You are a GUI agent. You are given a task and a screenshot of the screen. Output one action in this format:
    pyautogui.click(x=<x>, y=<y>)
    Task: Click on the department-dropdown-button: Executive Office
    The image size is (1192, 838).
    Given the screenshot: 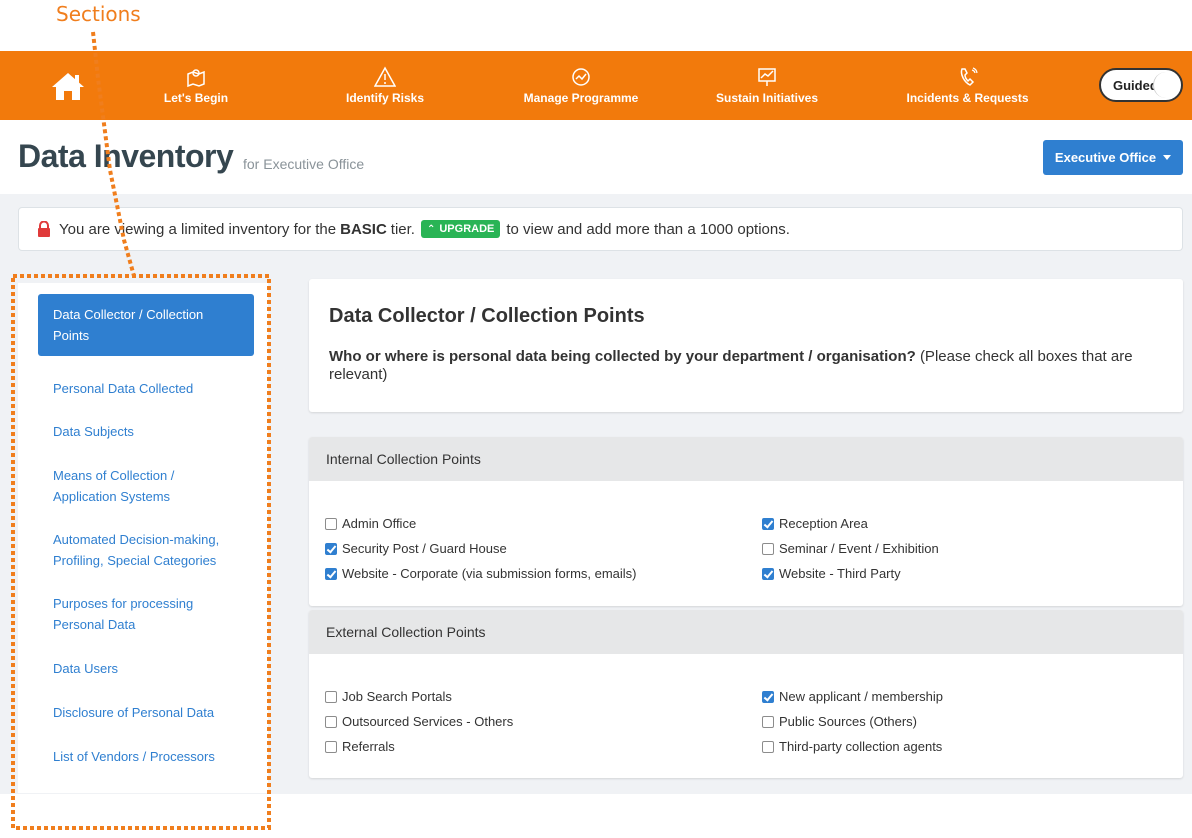 What is the action you would take?
    pyautogui.click(x=1113, y=157)
    